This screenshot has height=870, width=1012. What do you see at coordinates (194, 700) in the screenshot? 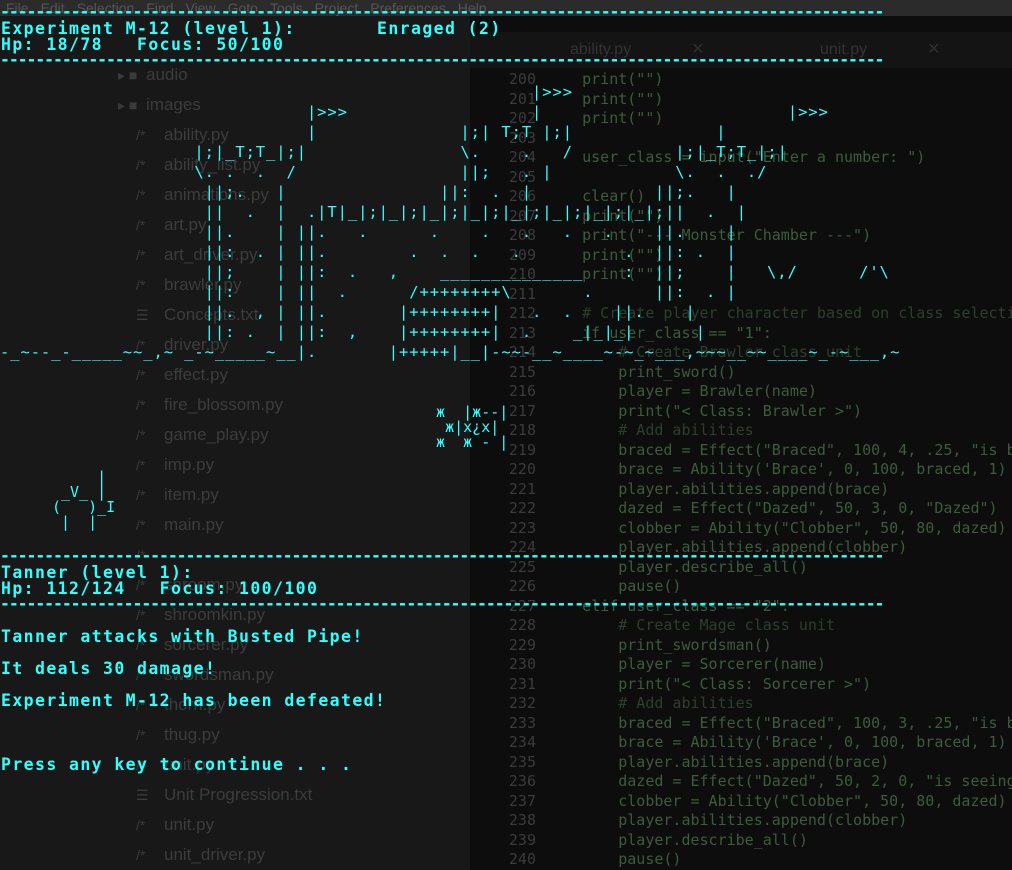
I see `battle-message: Experiment M-12 has been defeated!` at bounding box center [194, 700].